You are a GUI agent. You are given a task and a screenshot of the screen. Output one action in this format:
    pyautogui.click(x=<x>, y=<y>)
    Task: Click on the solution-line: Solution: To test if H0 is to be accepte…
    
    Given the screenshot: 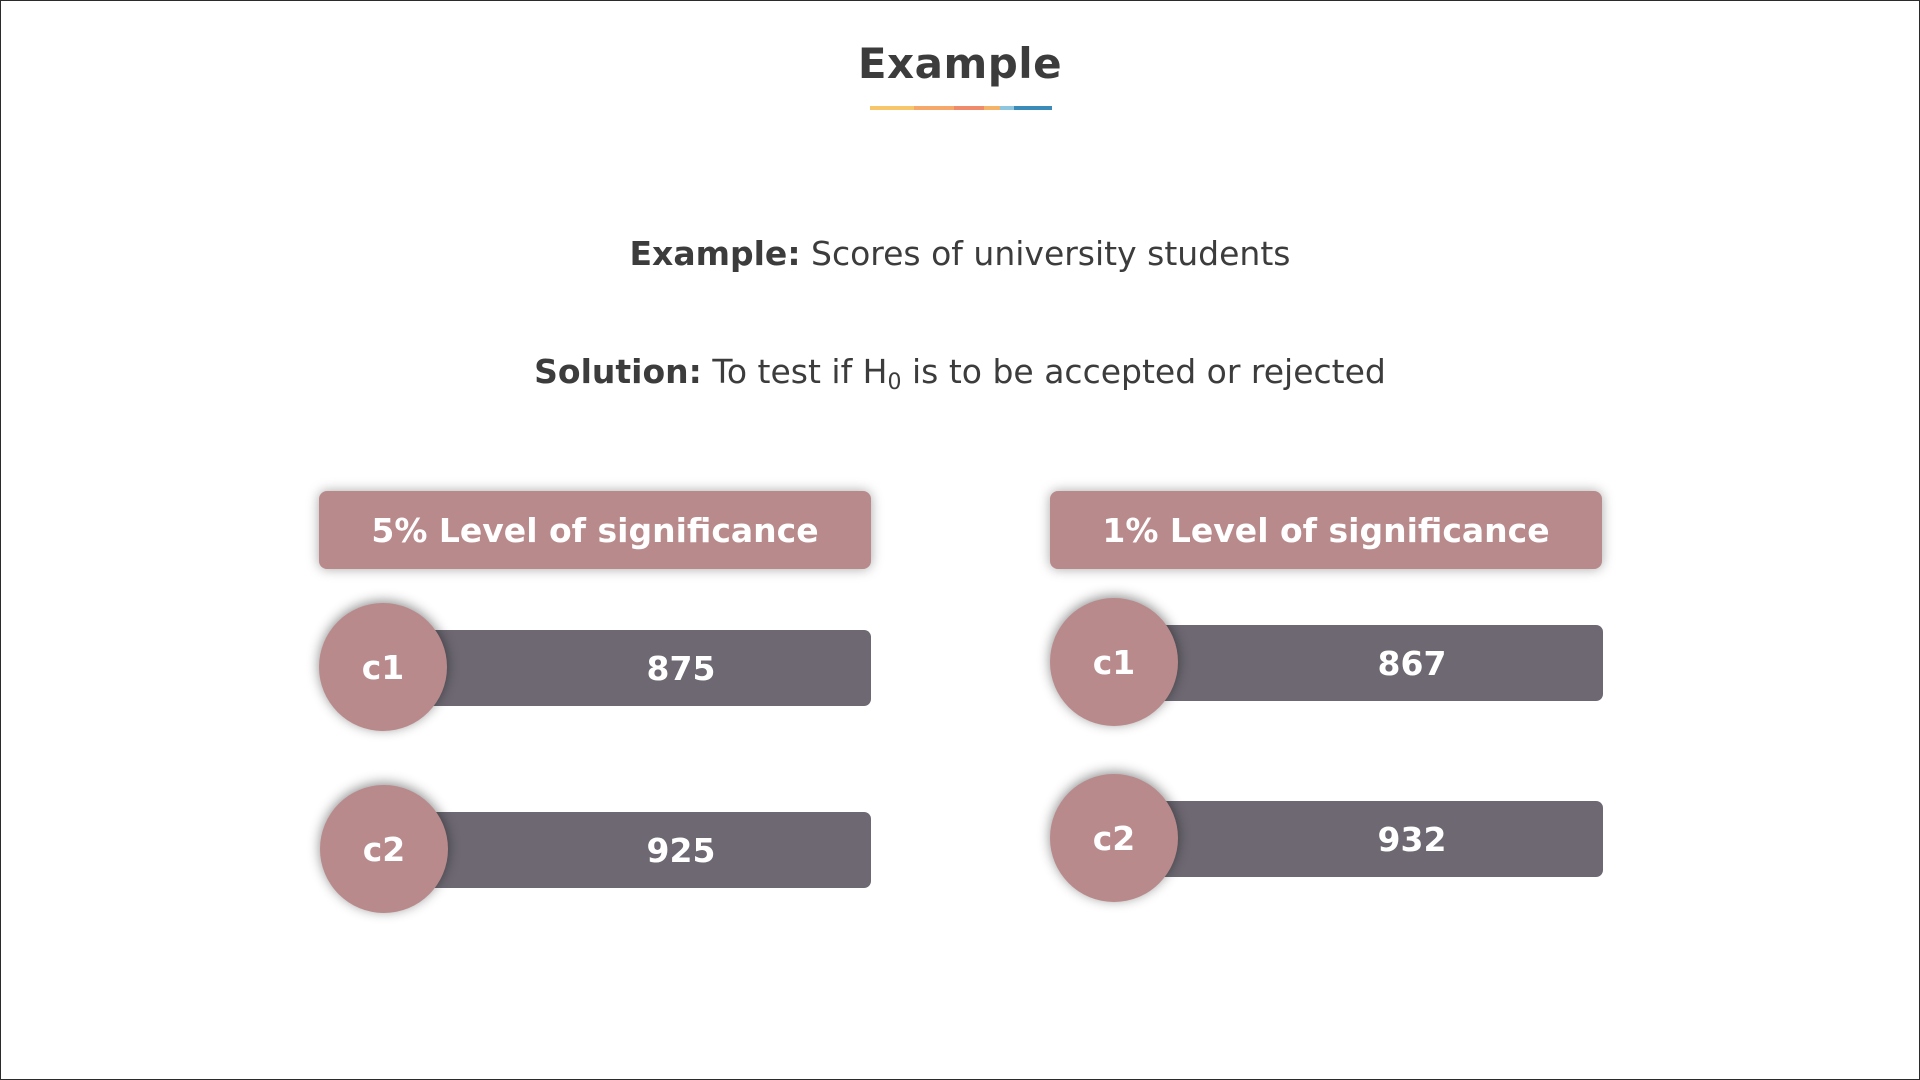 What is the action you would take?
    pyautogui.click(x=960, y=373)
    